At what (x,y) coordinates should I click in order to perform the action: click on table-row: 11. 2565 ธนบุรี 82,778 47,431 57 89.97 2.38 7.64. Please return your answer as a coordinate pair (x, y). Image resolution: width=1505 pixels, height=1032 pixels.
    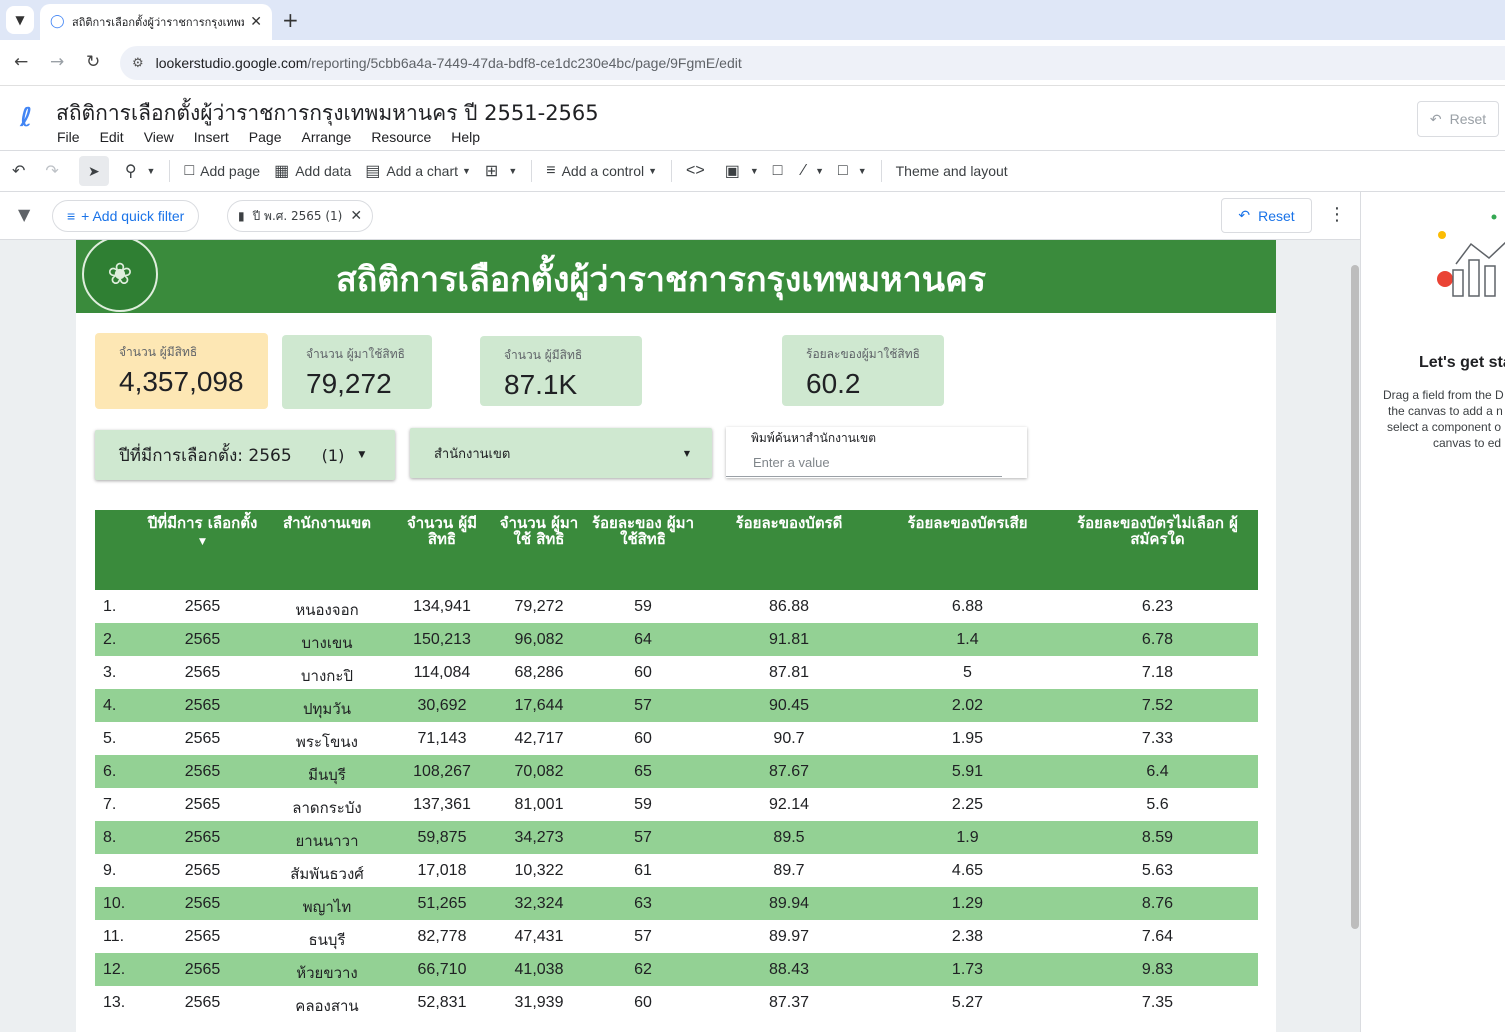
    Looking at the image, I should click on (676, 936).